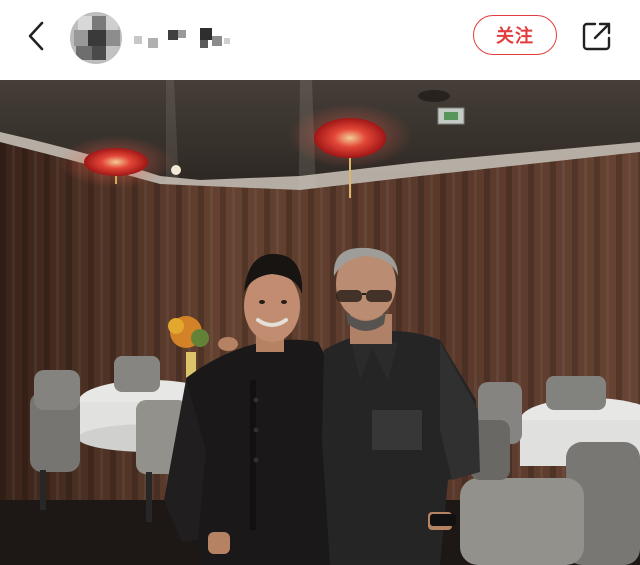 The height and width of the screenshot is (565, 640). What do you see at coordinates (515, 35) in the screenshot?
I see `follow-button: 关注` at bounding box center [515, 35].